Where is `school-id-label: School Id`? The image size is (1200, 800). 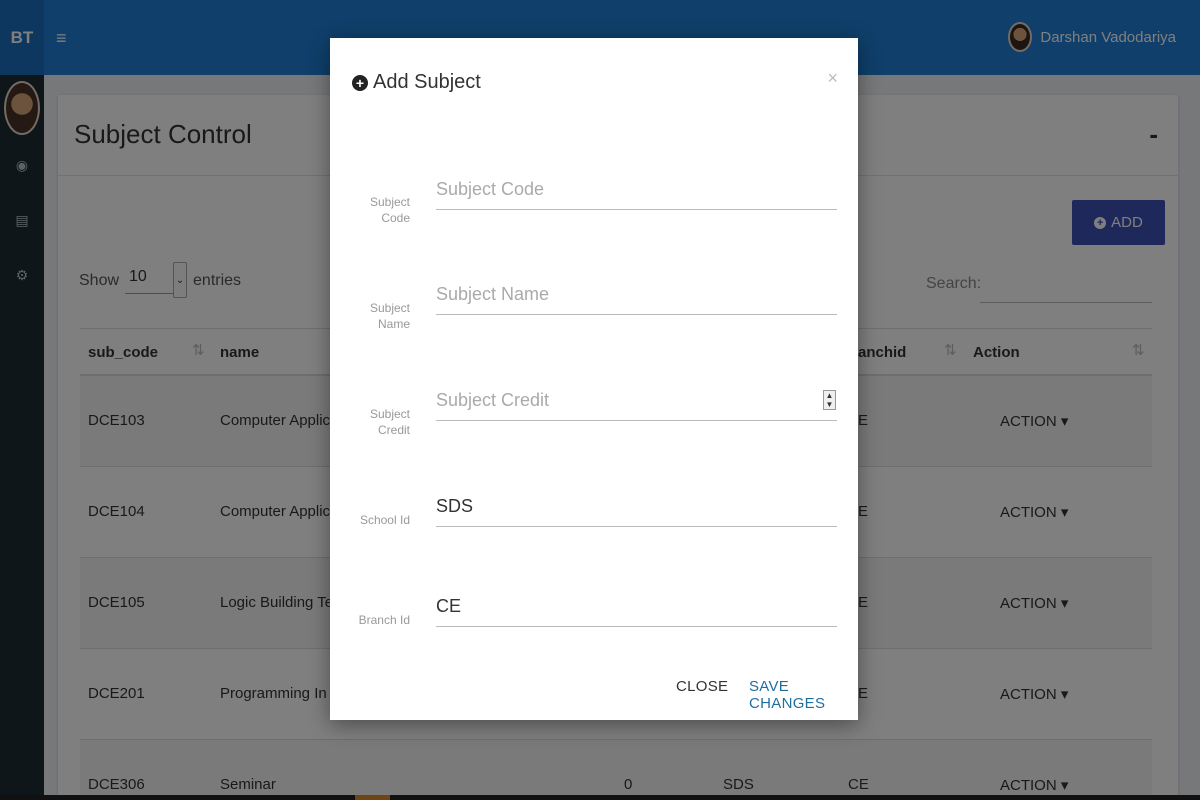 school-id-label: School Id is located at coordinates (384, 520).